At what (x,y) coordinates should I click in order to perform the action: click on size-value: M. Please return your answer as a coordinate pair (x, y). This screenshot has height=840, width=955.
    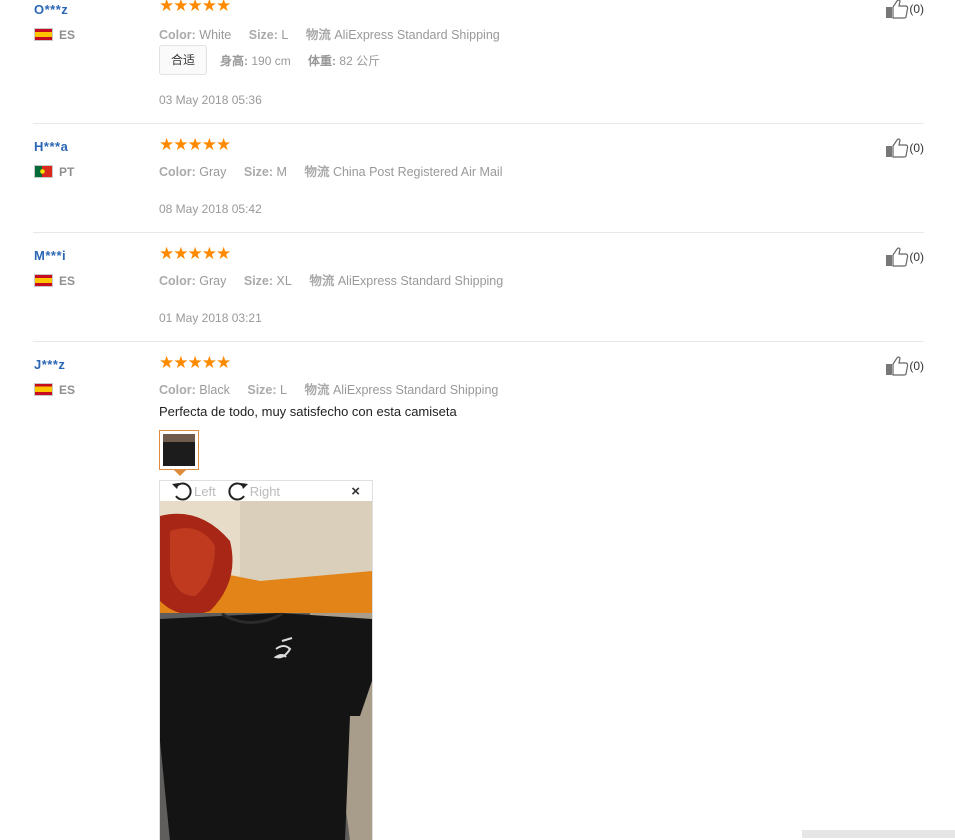
    Looking at the image, I should click on (281, 172).